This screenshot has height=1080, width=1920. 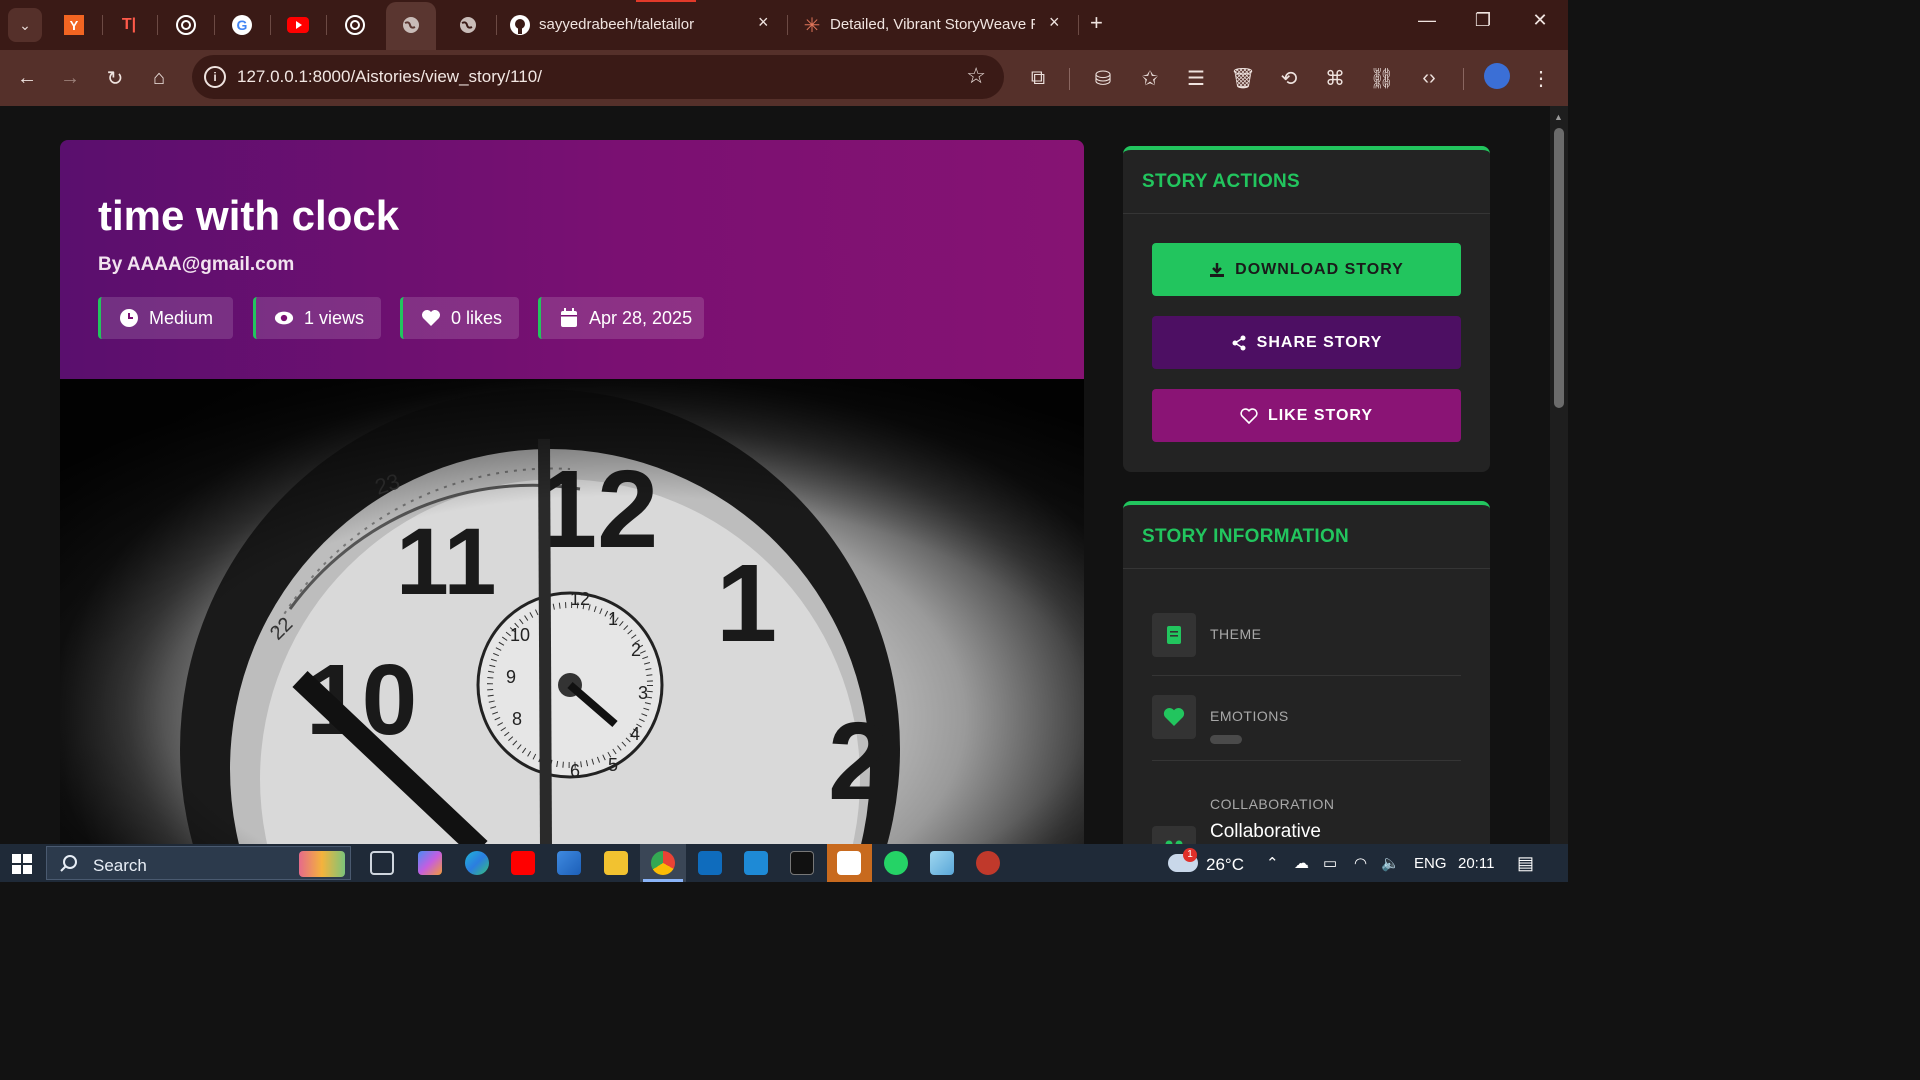 I want to click on meta-views-text: 1 views, so click(x=334, y=317).